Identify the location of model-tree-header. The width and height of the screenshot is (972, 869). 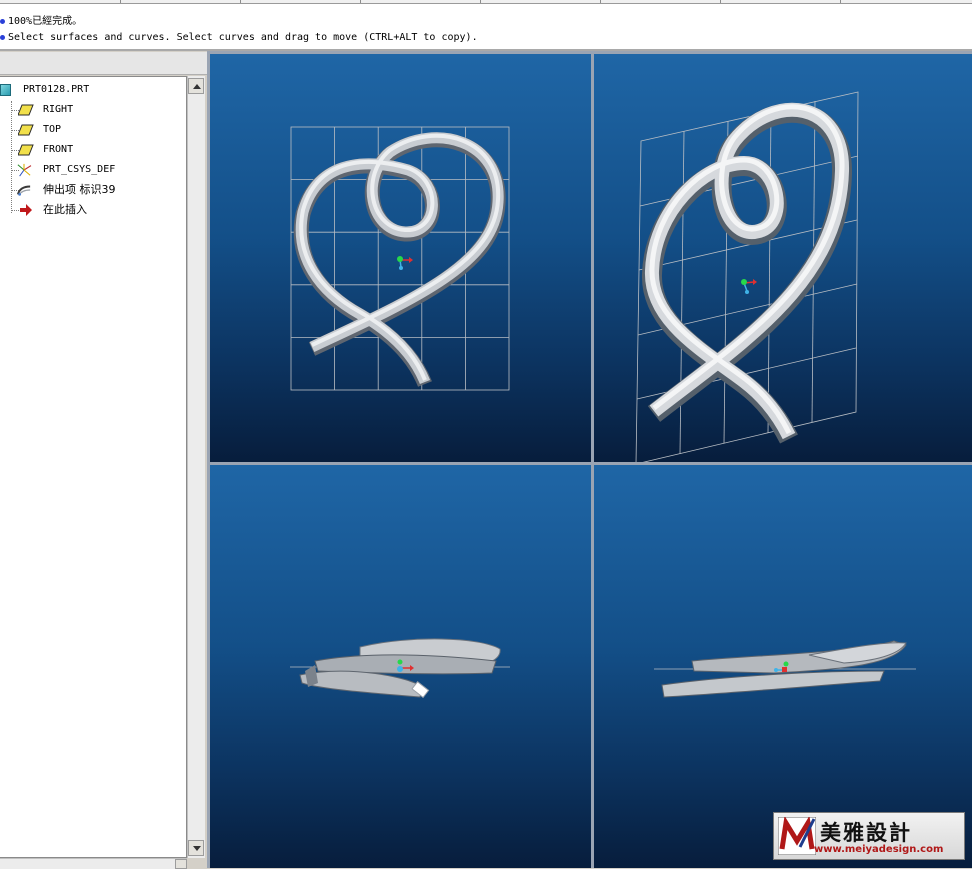
(103, 63).